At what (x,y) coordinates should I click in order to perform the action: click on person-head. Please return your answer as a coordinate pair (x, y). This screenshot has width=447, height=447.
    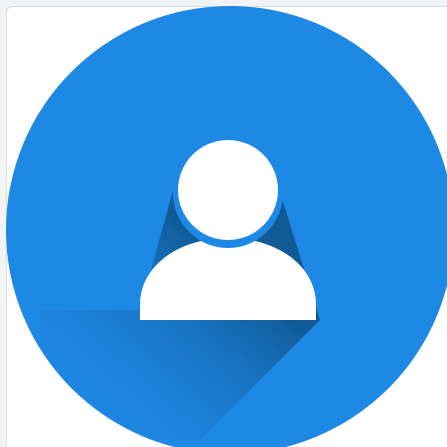
    Looking at the image, I should click on (228, 190).